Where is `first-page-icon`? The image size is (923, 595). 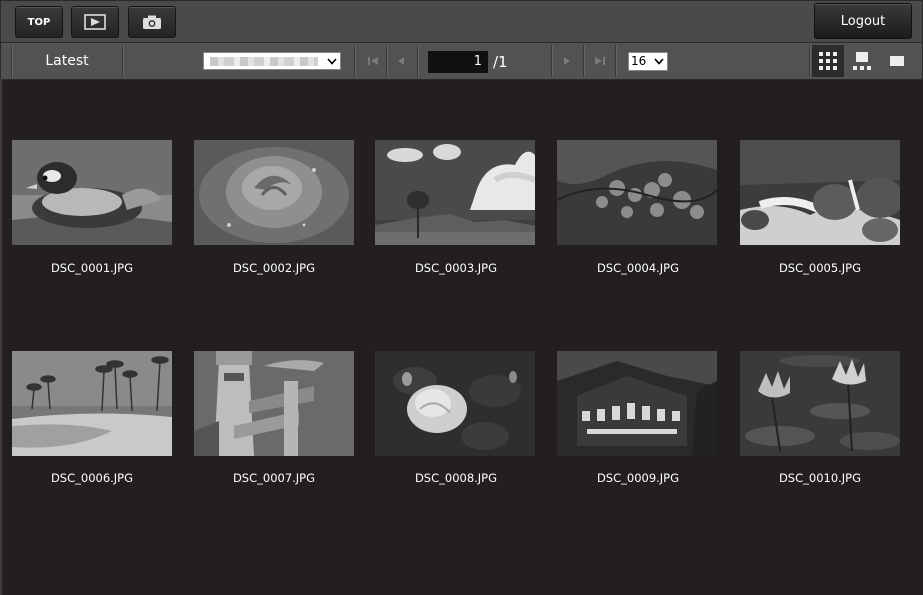
first-page-icon is located at coordinates (373, 61).